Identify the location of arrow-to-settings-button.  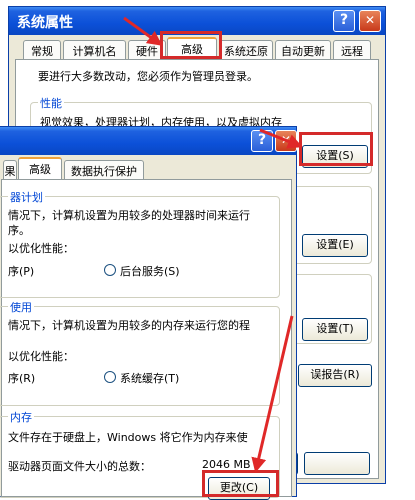
(281, 138).